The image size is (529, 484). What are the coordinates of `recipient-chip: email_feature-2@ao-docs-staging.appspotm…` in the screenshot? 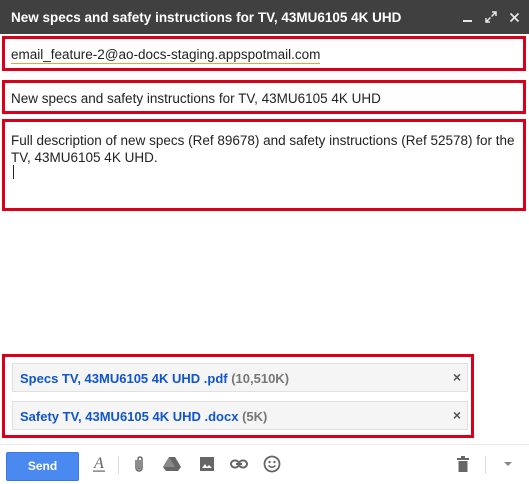 It's located at (166, 55).